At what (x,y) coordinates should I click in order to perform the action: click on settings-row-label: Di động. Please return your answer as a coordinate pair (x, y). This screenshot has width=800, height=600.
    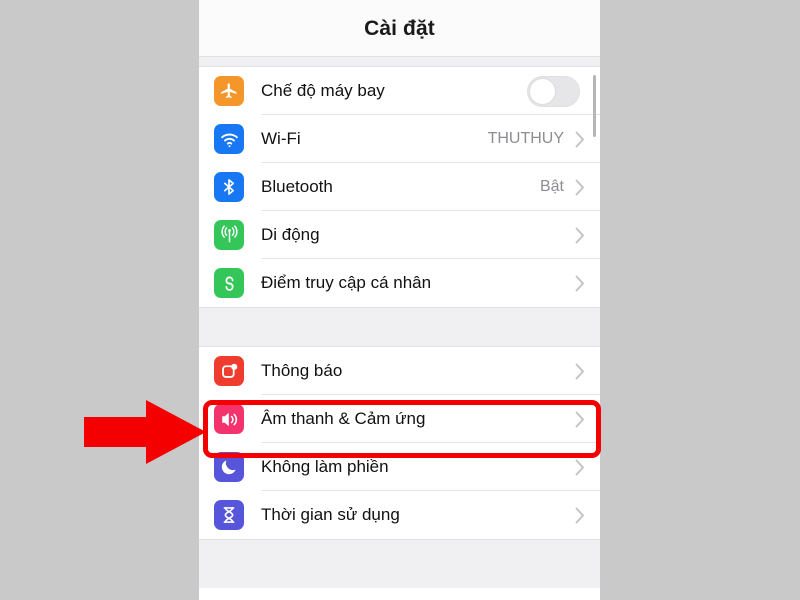
    Looking at the image, I should click on (290, 234).